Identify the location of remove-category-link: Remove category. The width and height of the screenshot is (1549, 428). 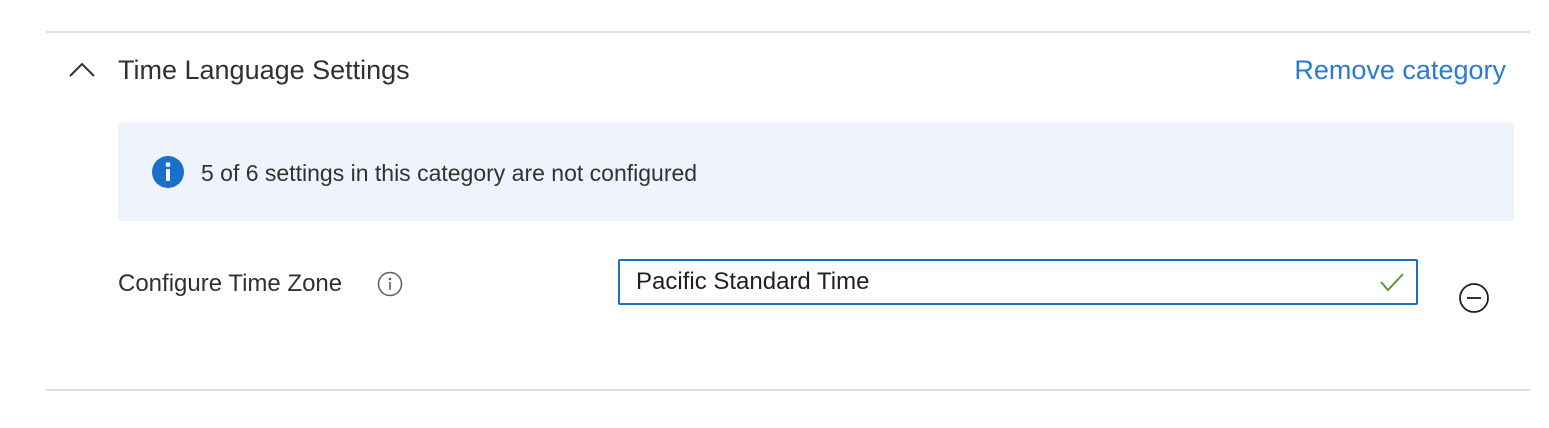
(1400, 70).